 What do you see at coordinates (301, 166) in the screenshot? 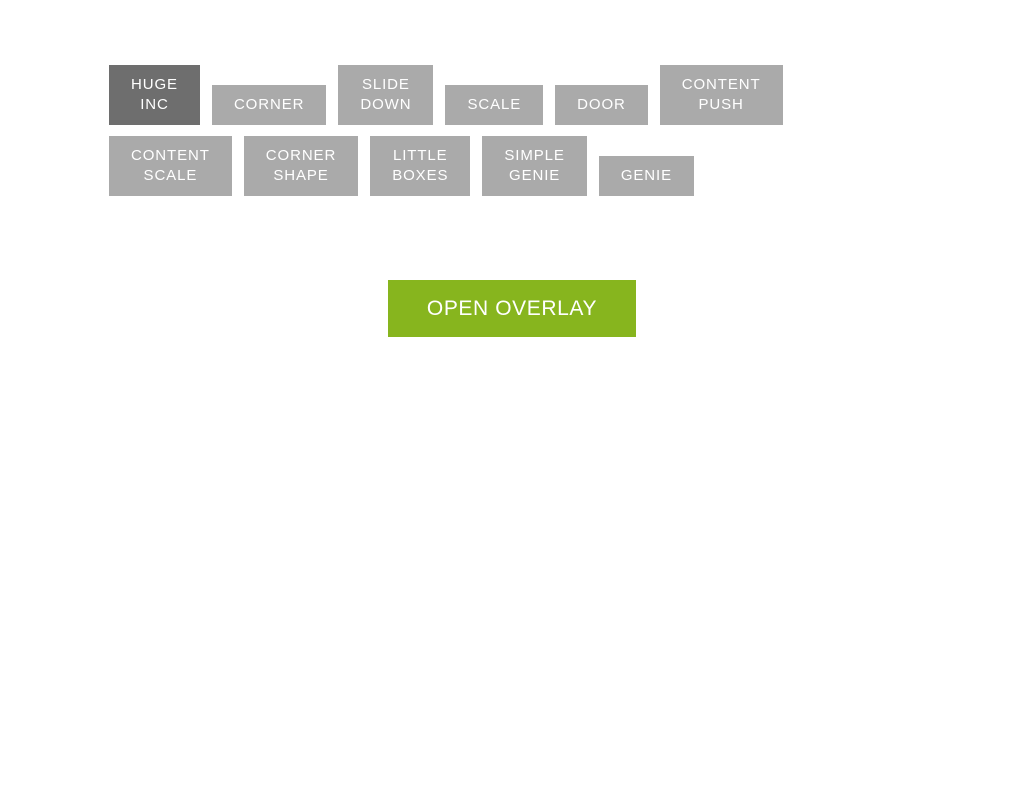
I see `transition-option-corner-shape: CORNER SHAPE` at bounding box center [301, 166].